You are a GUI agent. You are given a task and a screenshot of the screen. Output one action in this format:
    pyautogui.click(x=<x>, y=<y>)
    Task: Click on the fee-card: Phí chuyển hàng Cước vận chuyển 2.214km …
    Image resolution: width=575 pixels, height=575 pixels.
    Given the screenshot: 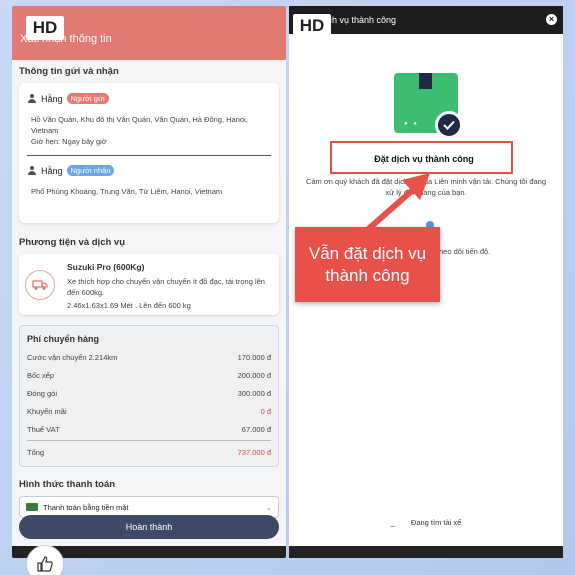 What is the action you would take?
    pyautogui.click(x=149, y=396)
    